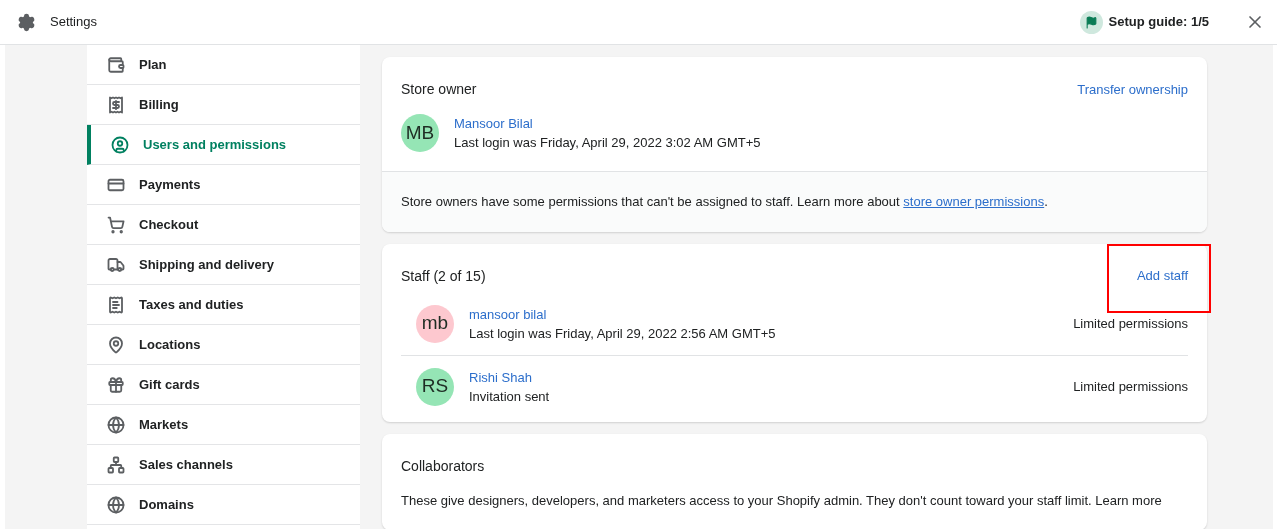  What do you see at coordinates (223, 465) in the screenshot?
I see `sidebar-item: Sales channels` at bounding box center [223, 465].